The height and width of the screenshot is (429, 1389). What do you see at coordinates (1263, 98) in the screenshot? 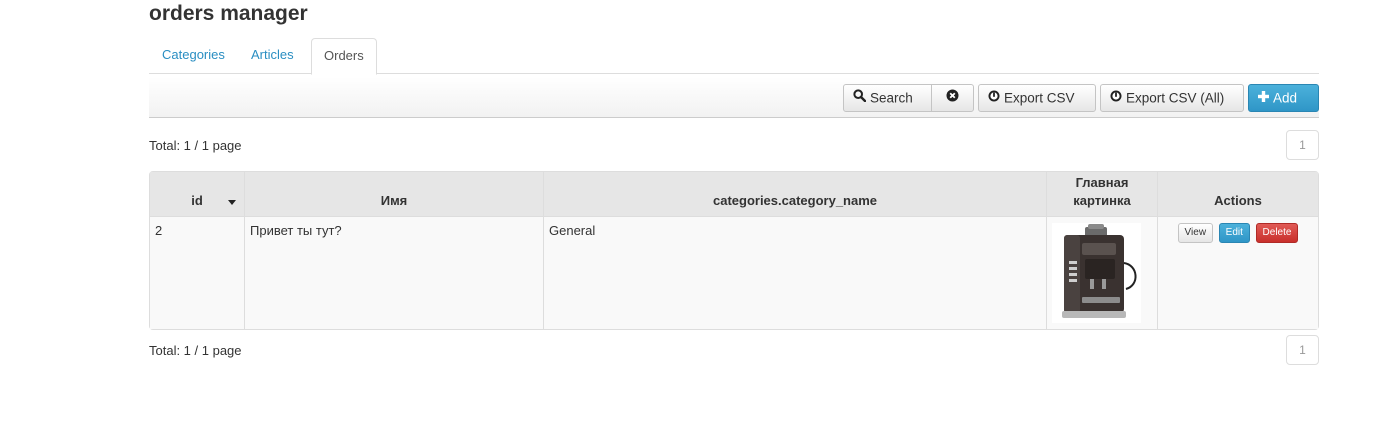
I see `plus-icon` at bounding box center [1263, 98].